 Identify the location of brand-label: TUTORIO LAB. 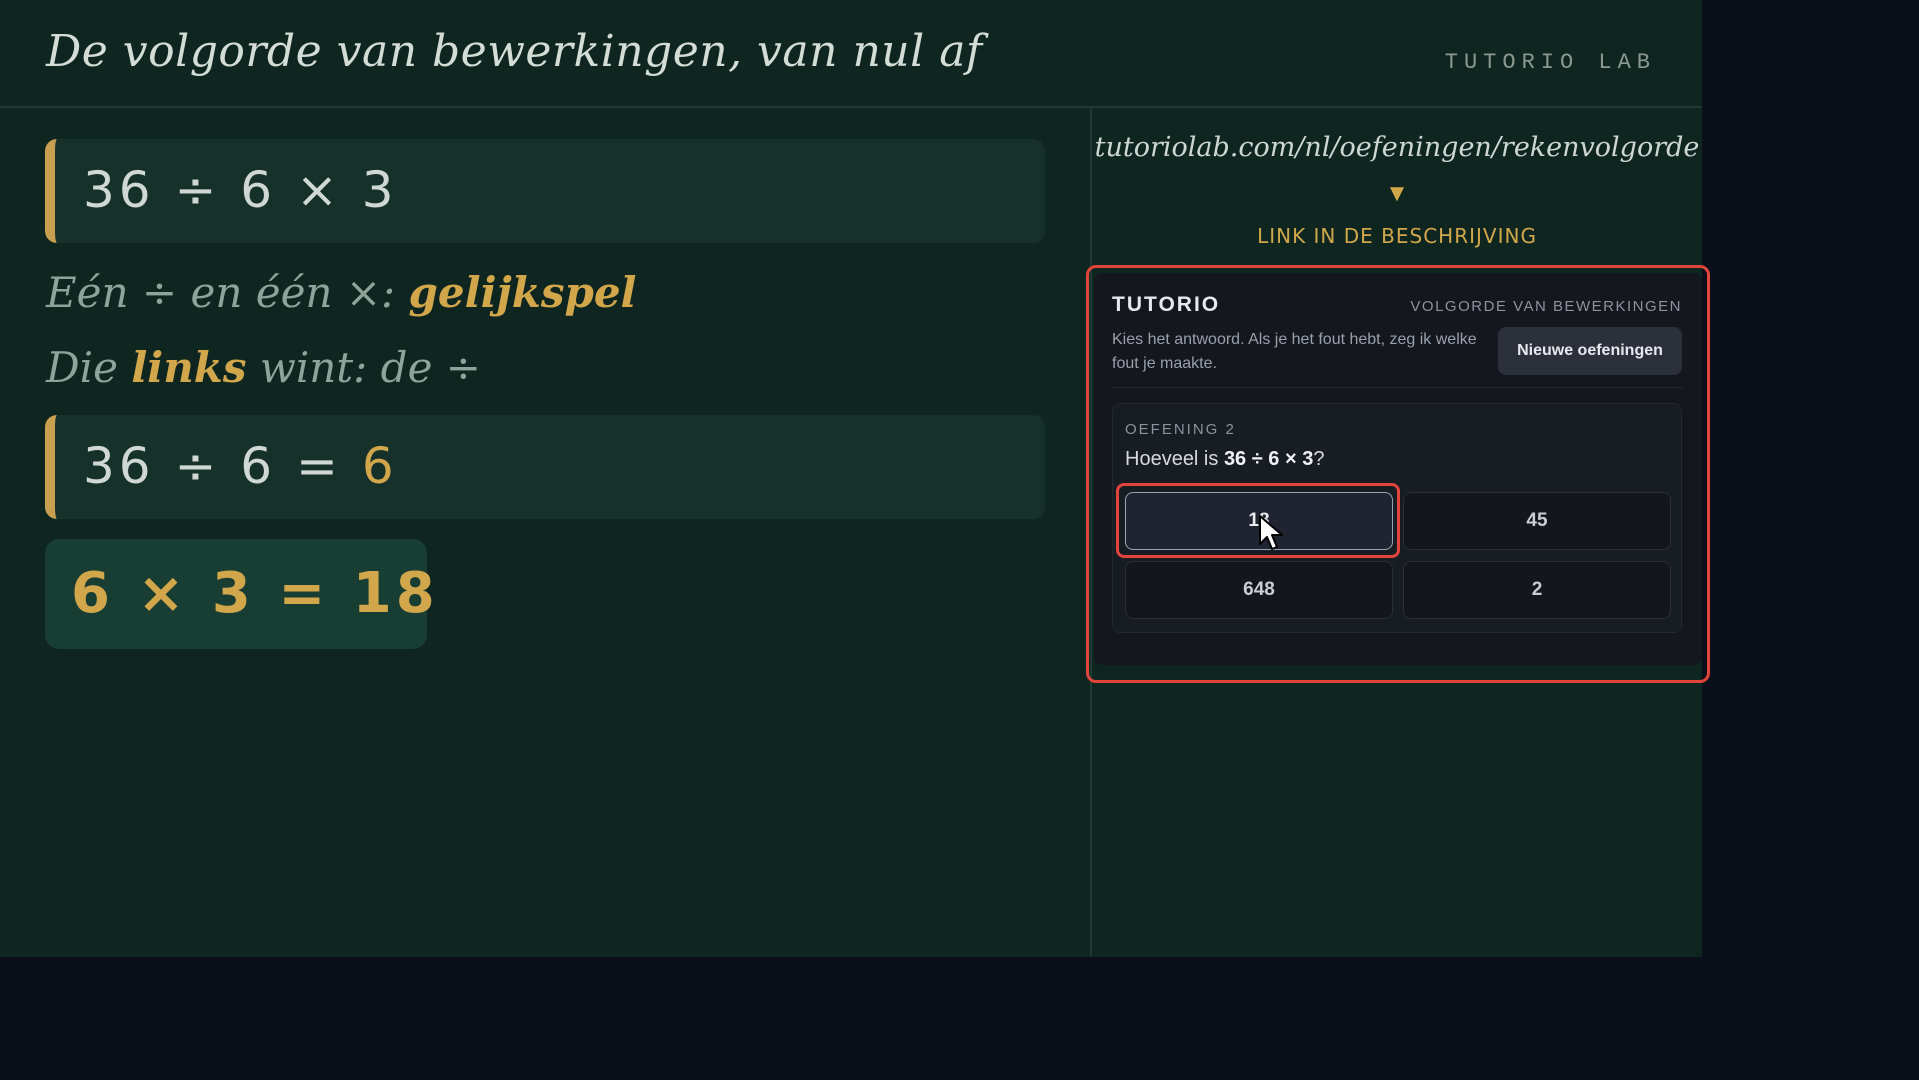
(1550, 62).